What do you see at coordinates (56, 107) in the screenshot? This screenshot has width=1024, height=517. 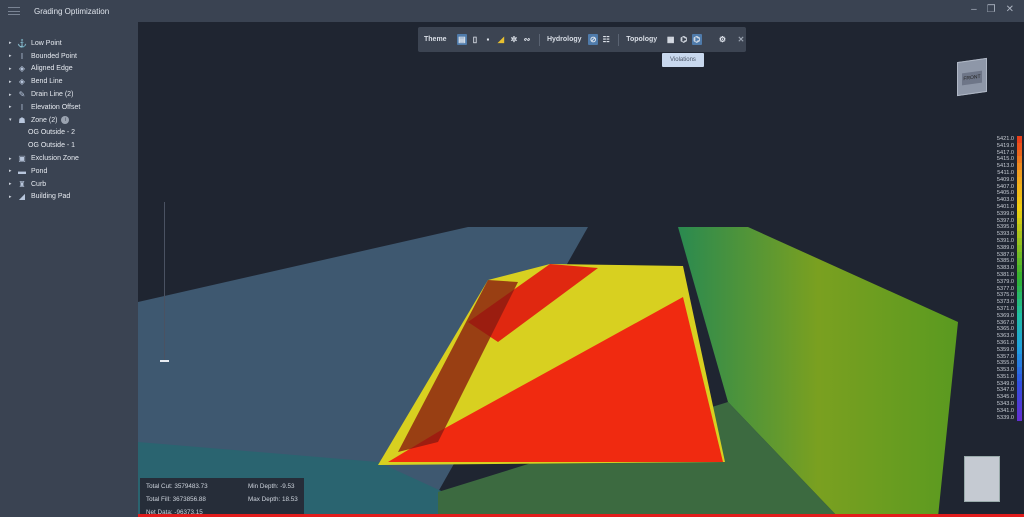 I see `tree-item-label: Elevation Offset` at bounding box center [56, 107].